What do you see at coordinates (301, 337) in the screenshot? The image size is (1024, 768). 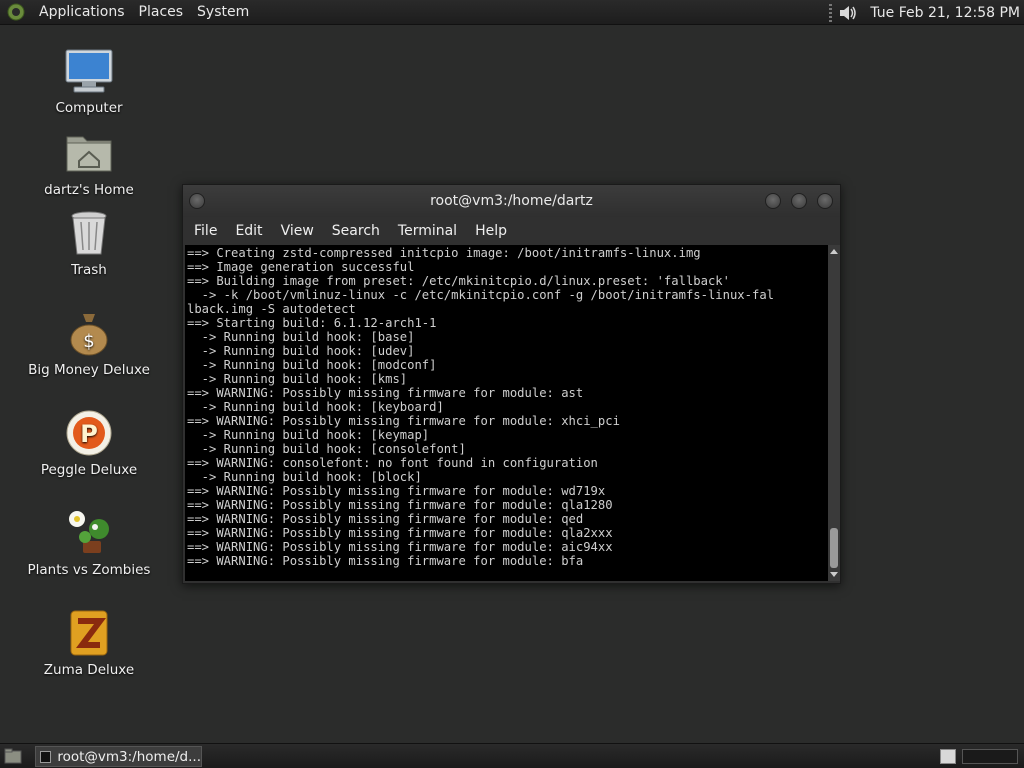 I see `terminal-line: -> Running build hook: [base]` at bounding box center [301, 337].